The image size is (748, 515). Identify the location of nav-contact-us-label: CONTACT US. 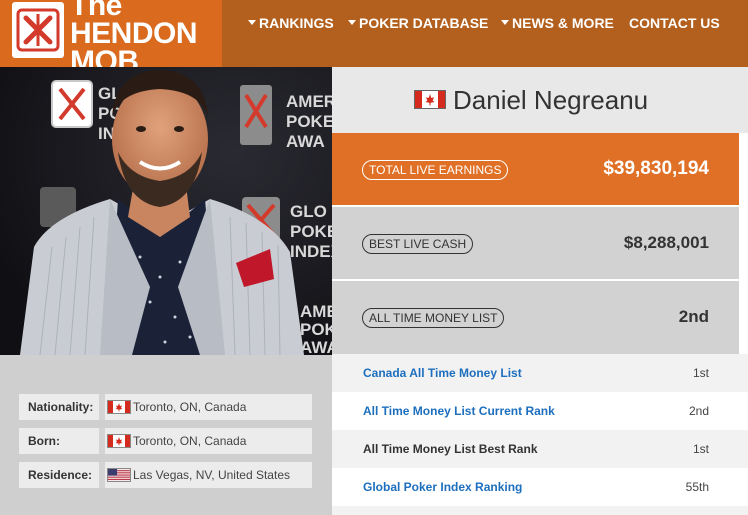
(674, 23).